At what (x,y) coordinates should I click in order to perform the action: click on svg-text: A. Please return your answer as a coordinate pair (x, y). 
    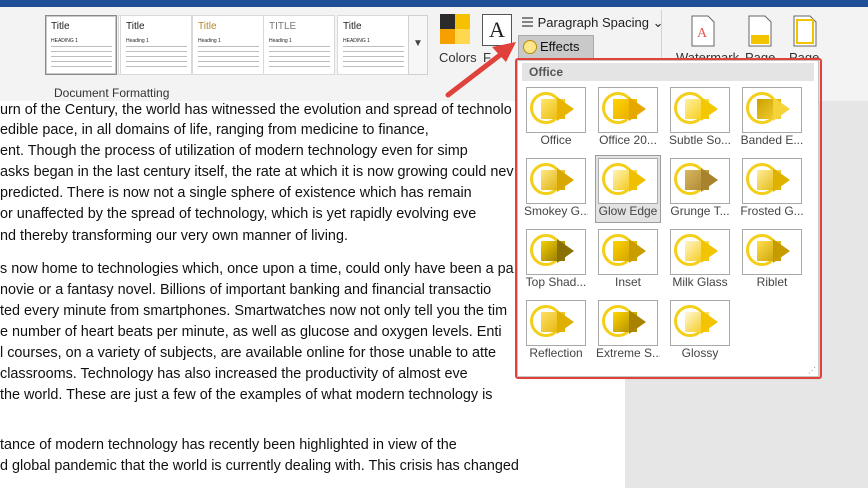
    Looking at the image, I should click on (702, 33).